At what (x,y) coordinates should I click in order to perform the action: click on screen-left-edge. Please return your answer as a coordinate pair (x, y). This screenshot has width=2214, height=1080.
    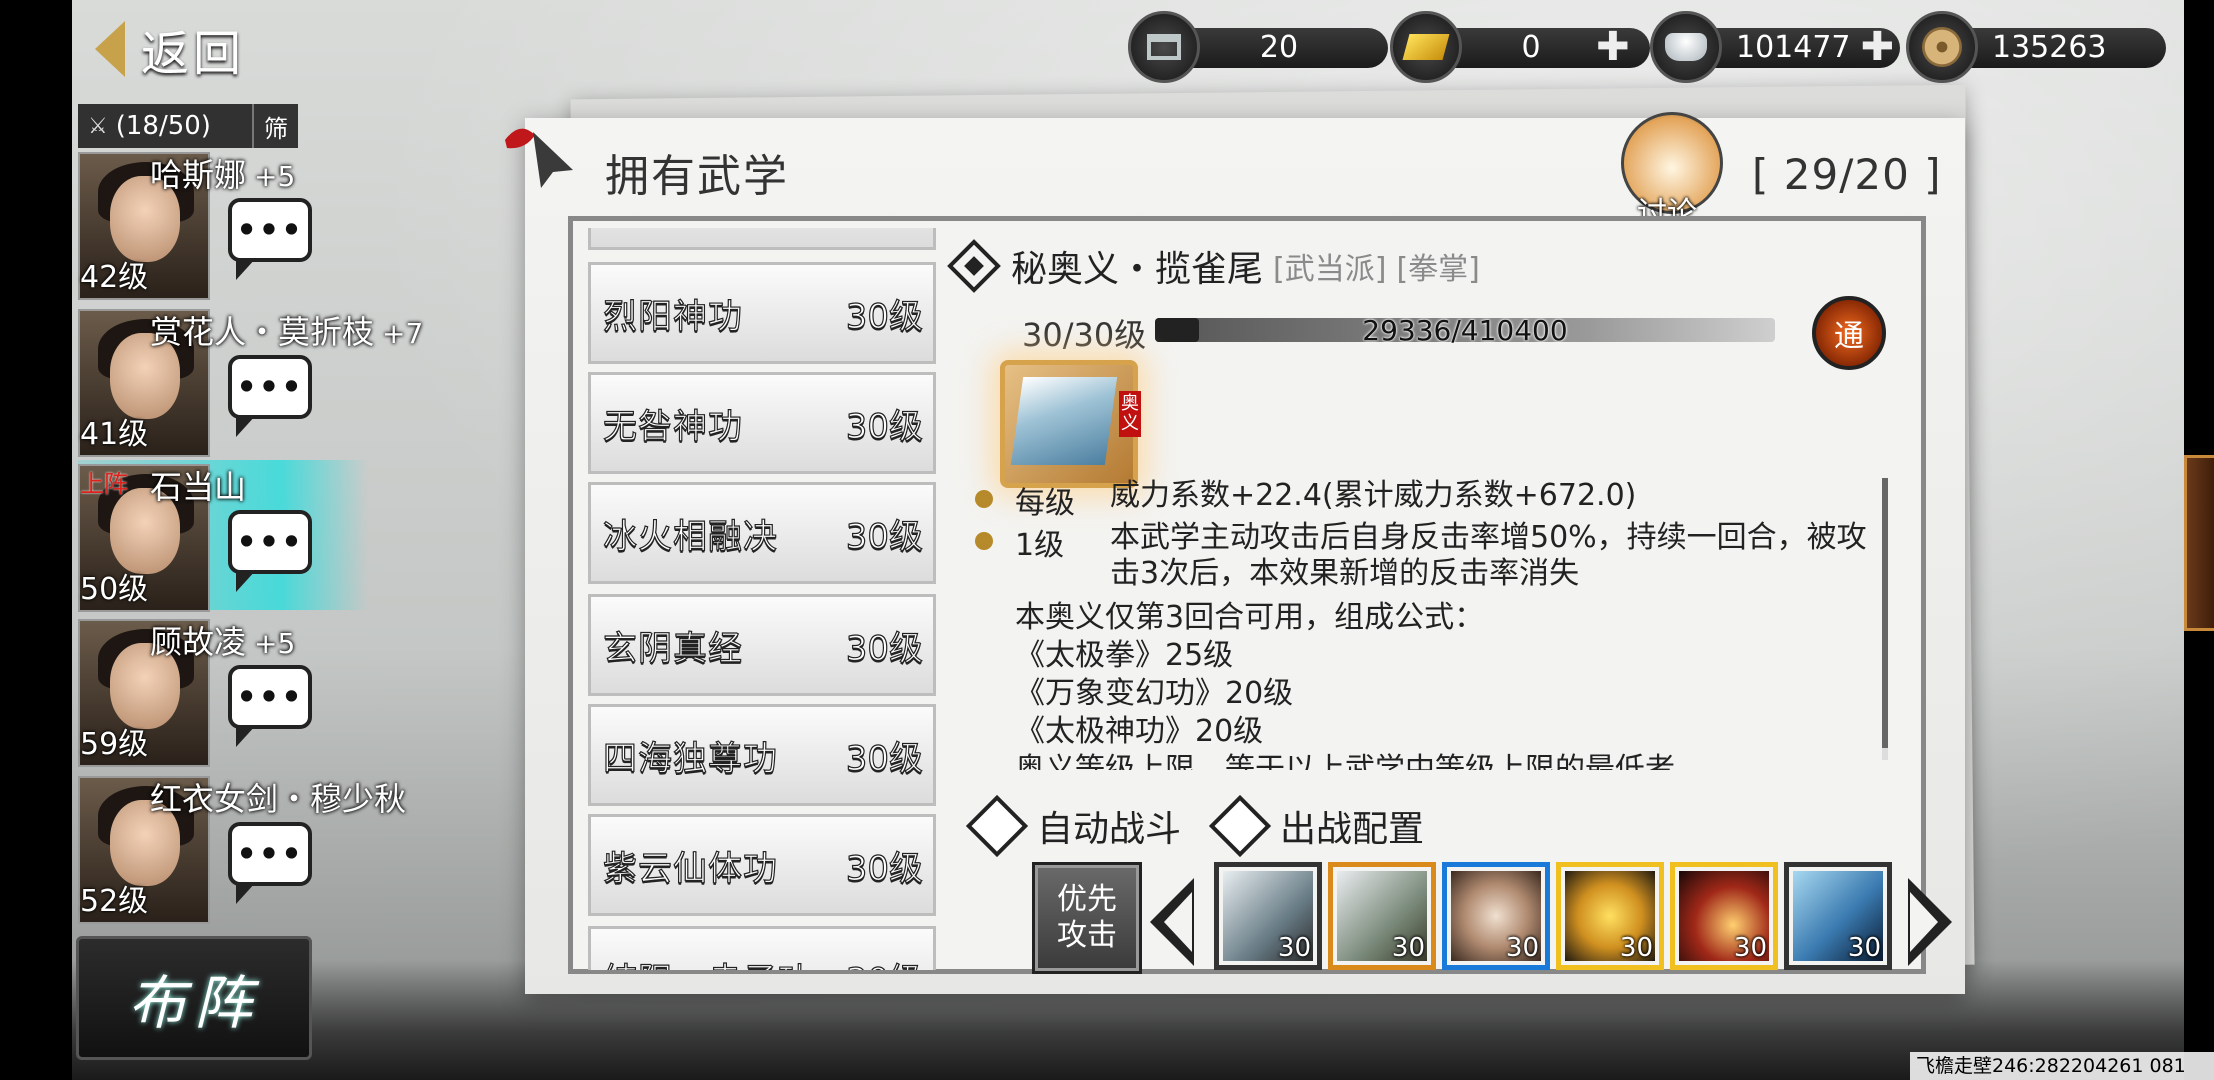
    Looking at the image, I should click on (36, 540).